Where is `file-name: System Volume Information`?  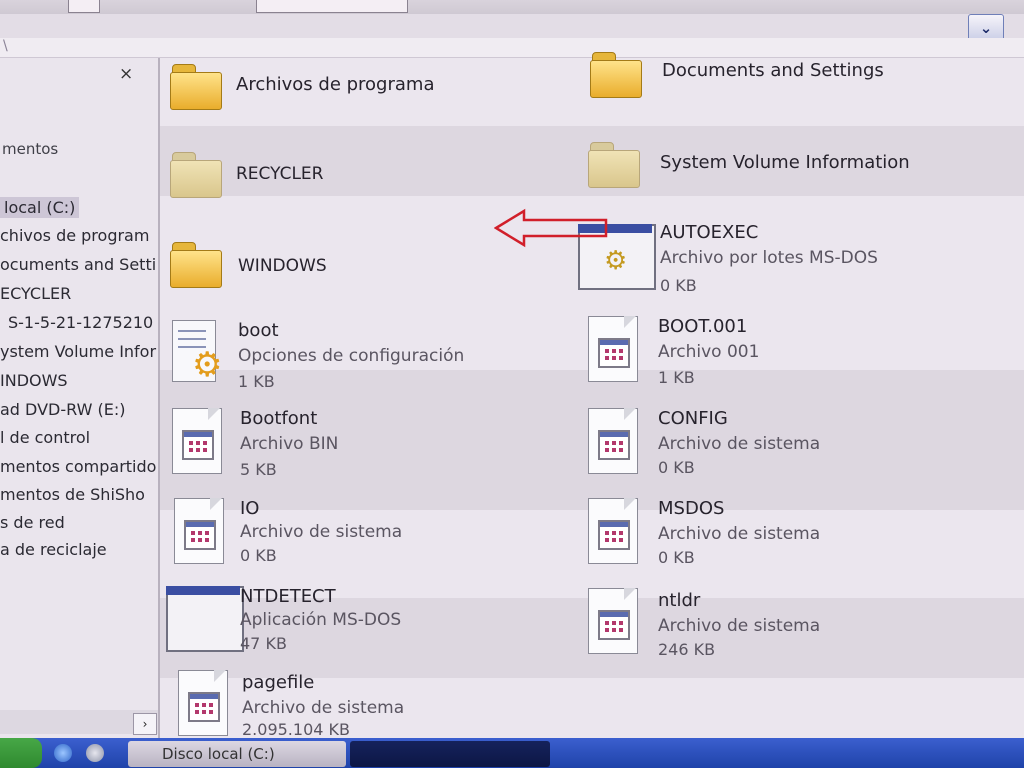 file-name: System Volume Information is located at coordinates (785, 162).